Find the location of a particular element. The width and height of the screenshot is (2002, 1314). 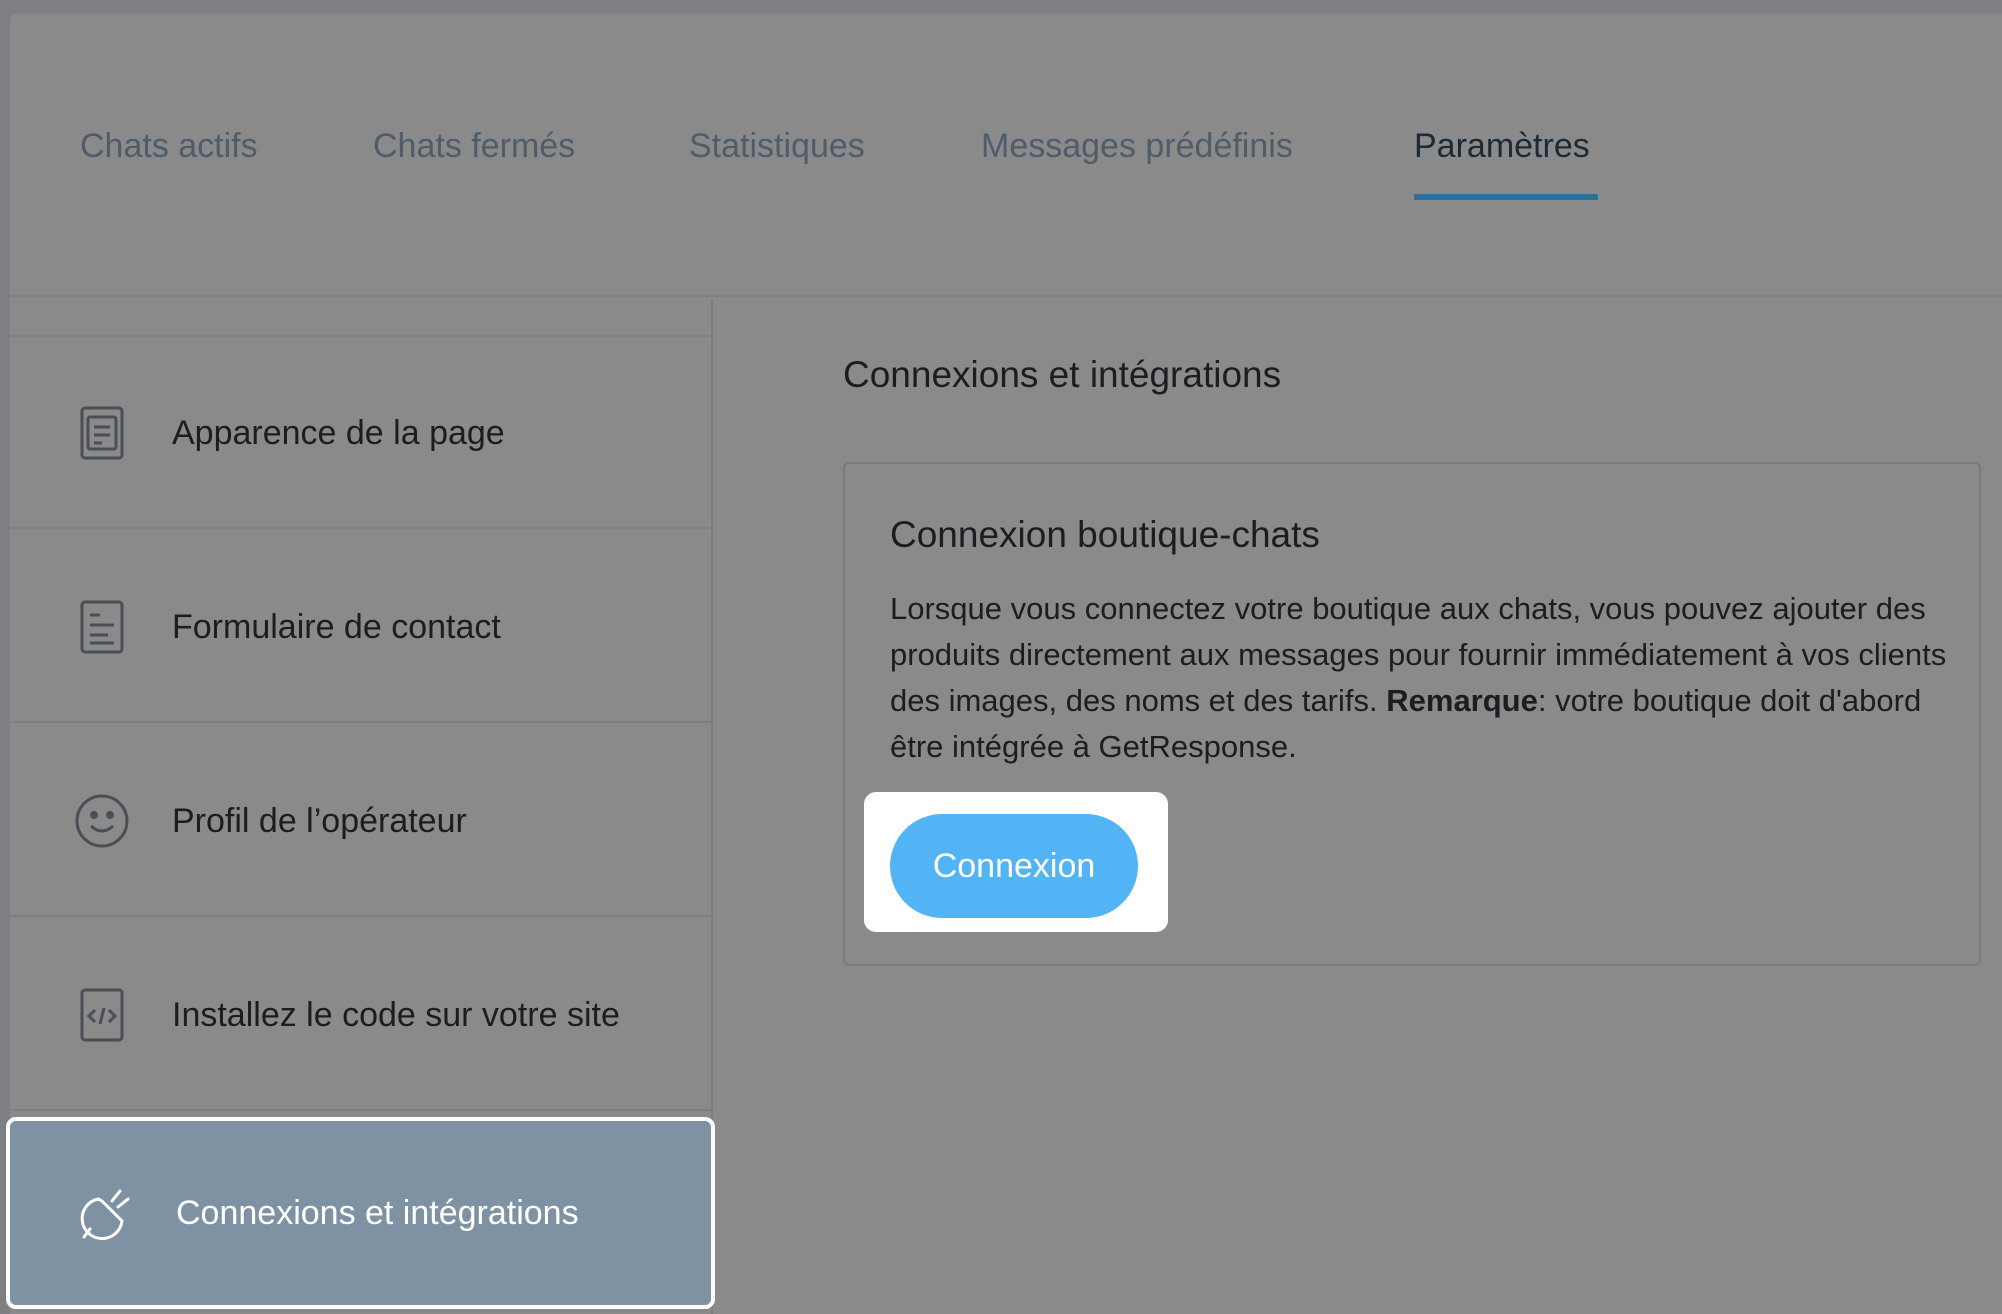

smiley-icon is located at coordinates (102, 821).